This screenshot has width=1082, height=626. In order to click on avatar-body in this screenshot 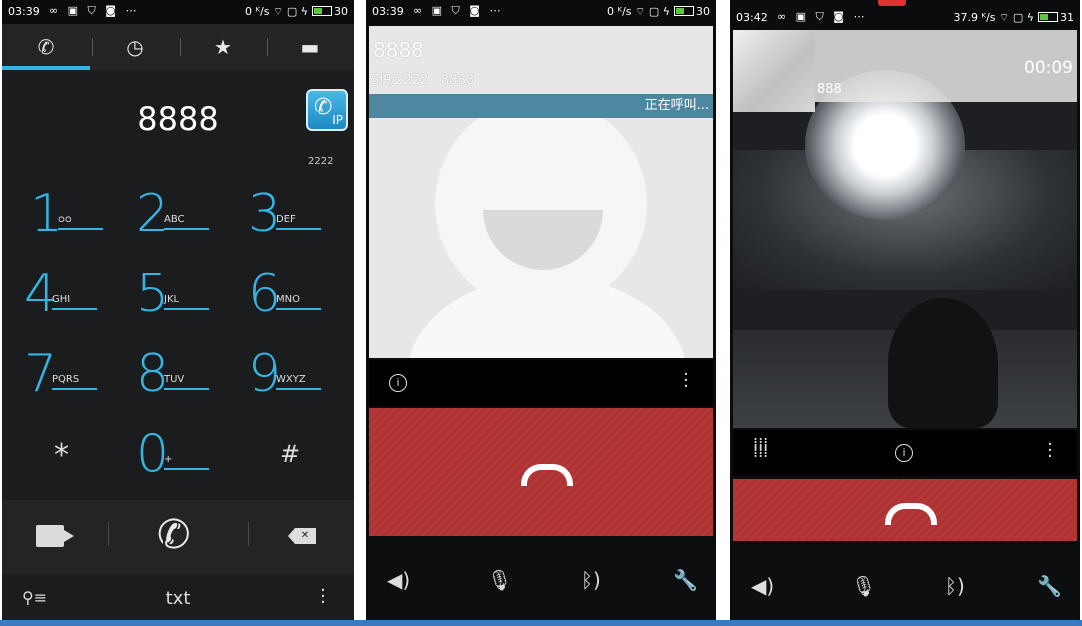, I will do `click(547, 317)`.